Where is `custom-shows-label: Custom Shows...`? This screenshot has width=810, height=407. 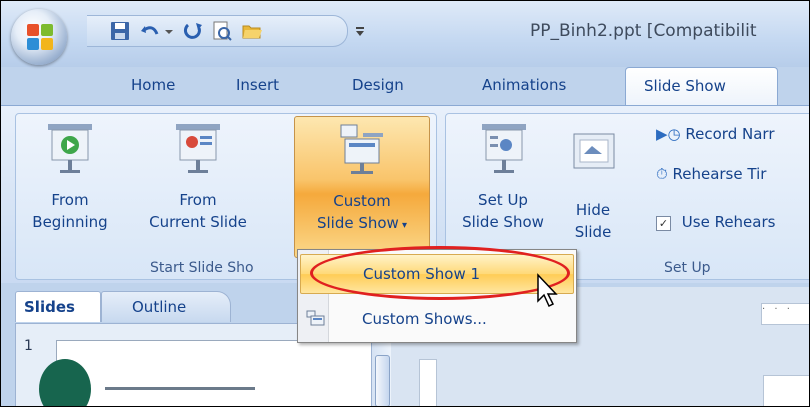 custom-shows-label: Custom Shows... is located at coordinates (424, 319).